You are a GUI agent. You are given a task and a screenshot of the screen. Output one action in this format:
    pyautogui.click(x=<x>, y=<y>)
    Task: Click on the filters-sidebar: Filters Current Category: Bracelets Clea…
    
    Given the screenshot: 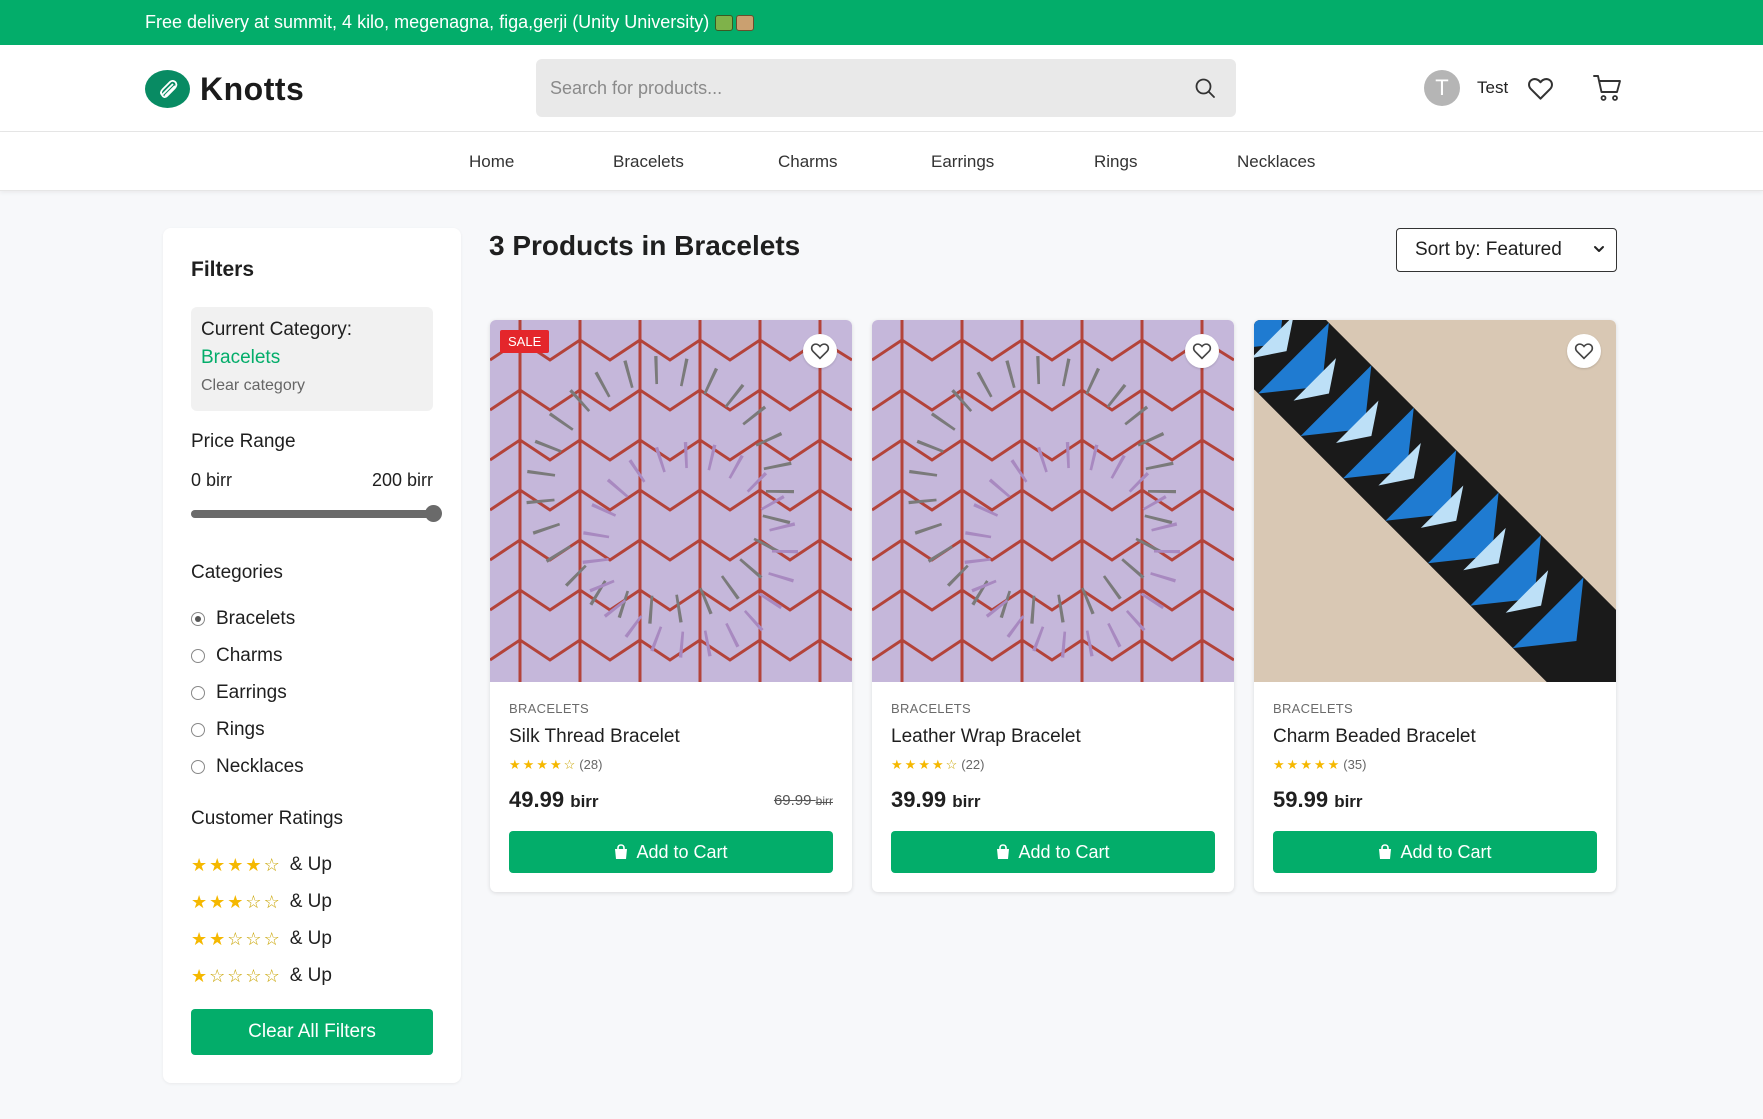 What is the action you would take?
    pyautogui.click(x=312, y=655)
    